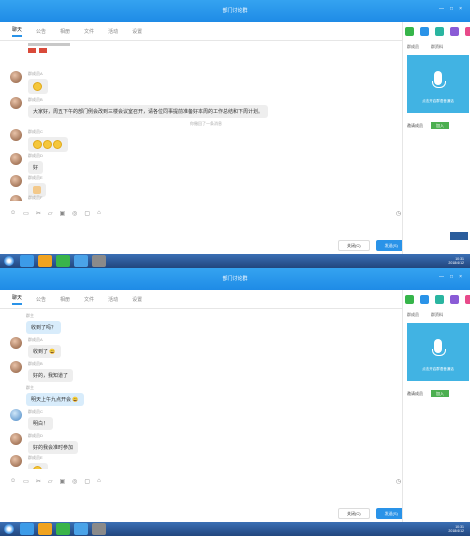 Image resolution: width=470 pixels, height=536 pixels. I want to click on chat-message: 群主 明天上午九点开会 😀, so click(47, 395).